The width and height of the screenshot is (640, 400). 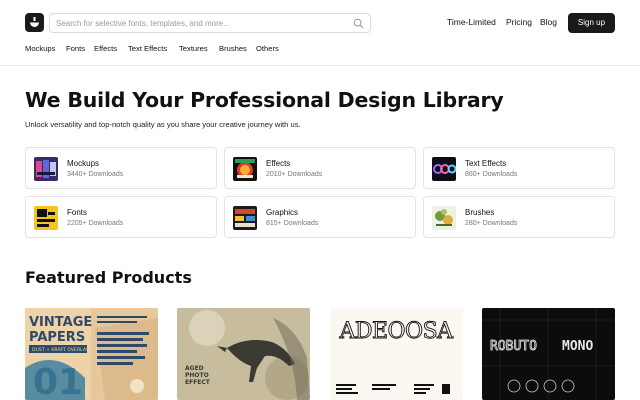 I want to click on category-card-count: 815+ Downloads, so click(x=292, y=223).